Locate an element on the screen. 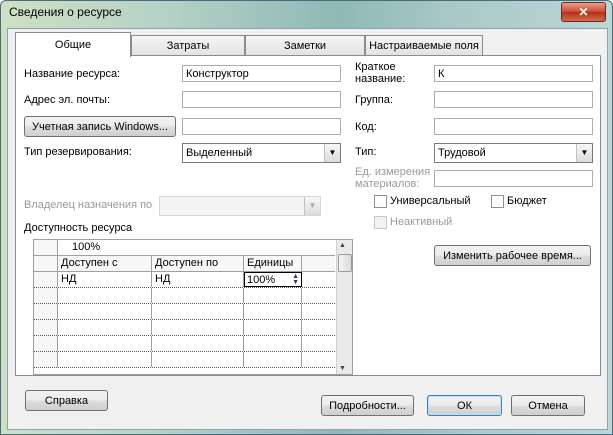 The width and height of the screenshot is (613, 435). window-title: Сведения о ресурсе is located at coordinates (65, 12).